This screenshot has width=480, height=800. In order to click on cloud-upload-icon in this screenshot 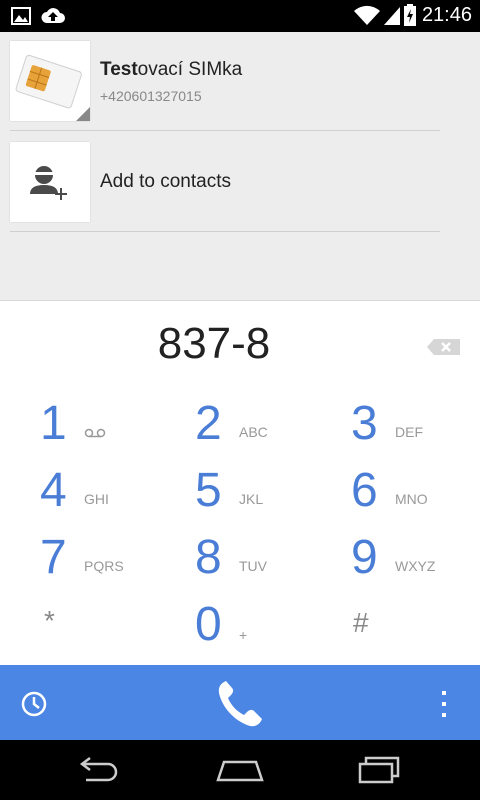, I will do `click(53, 15)`.